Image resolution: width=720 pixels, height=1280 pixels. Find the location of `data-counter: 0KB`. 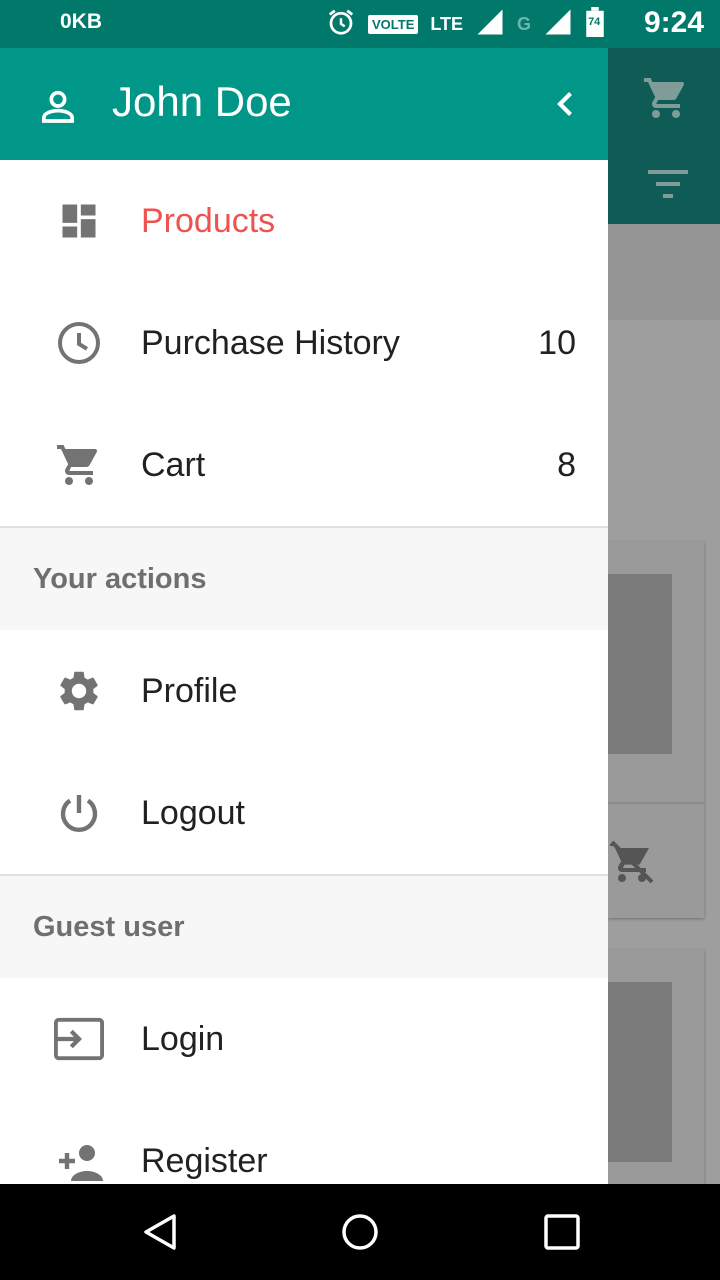

data-counter: 0KB is located at coordinates (81, 21).